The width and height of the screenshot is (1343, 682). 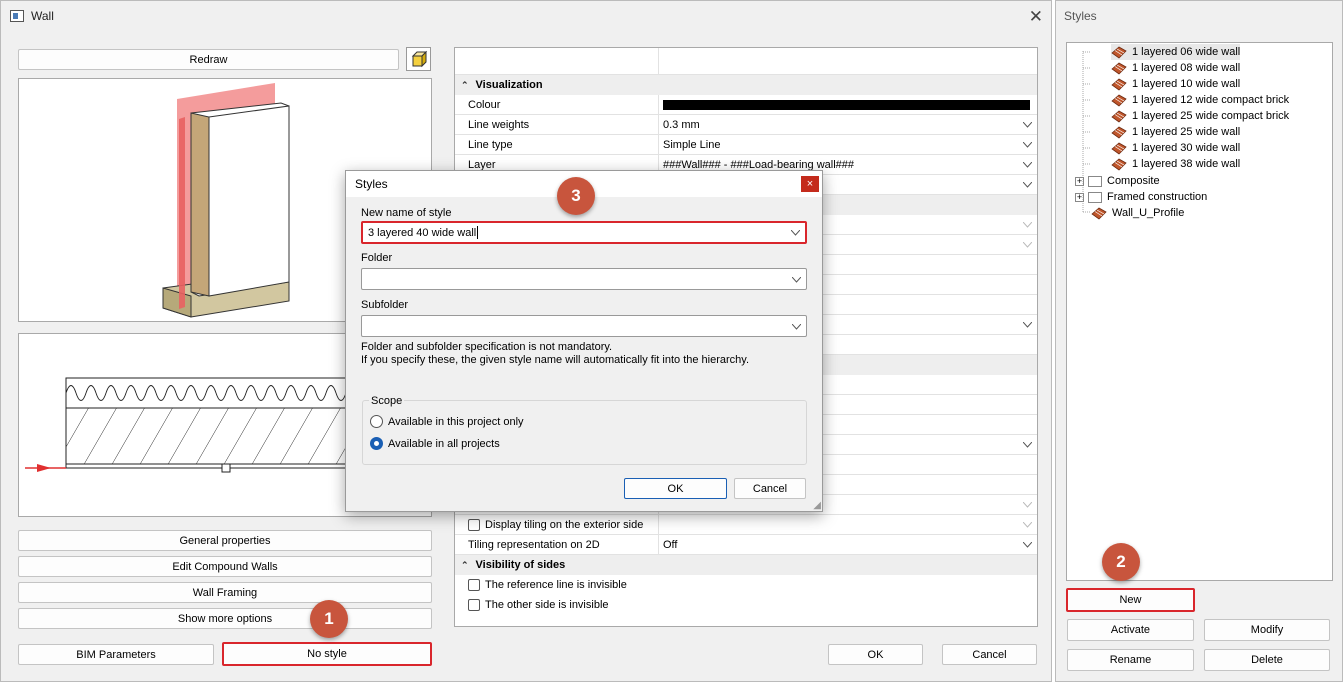 What do you see at coordinates (846, 104) in the screenshot?
I see `colour-swatch` at bounding box center [846, 104].